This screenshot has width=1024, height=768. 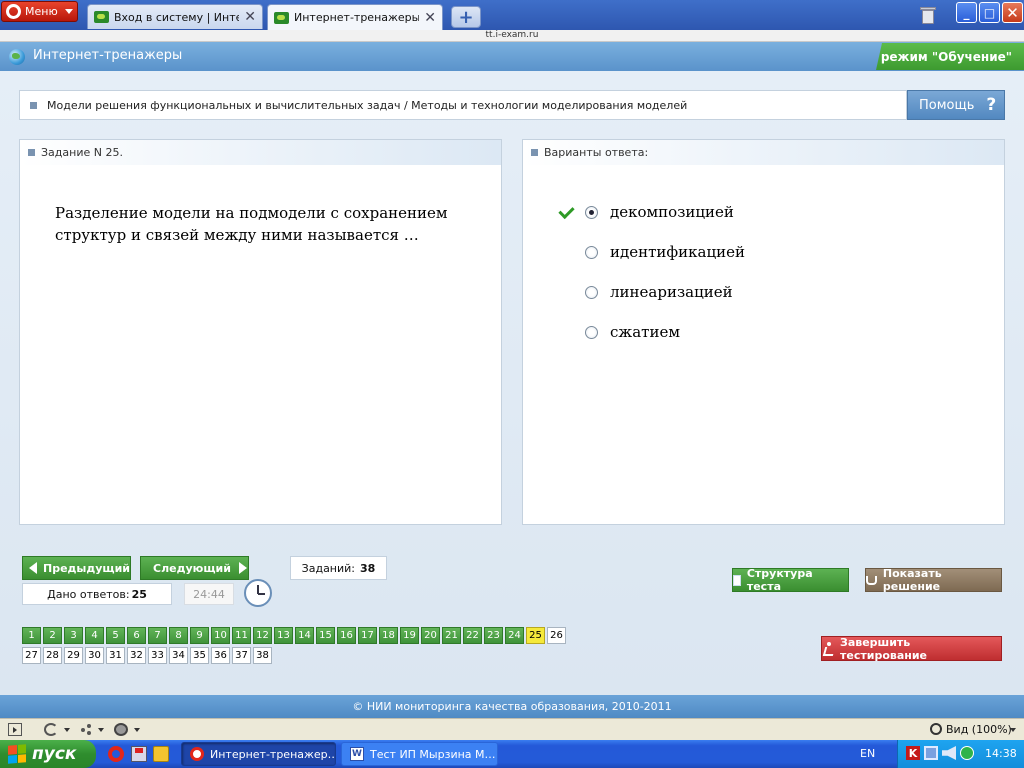 What do you see at coordinates (1001, 753) in the screenshot?
I see `clock-time: 14:38` at bounding box center [1001, 753].